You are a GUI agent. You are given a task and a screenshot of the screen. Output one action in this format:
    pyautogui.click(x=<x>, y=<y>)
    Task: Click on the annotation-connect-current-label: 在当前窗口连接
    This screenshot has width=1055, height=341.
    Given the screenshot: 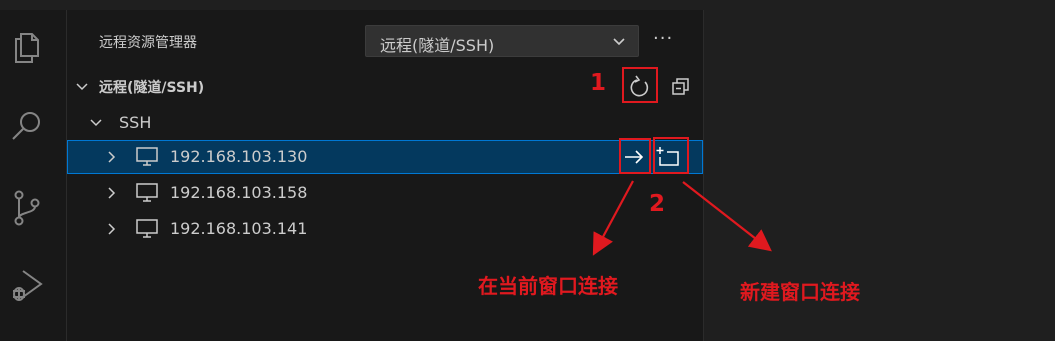 What is the action you would take?
    pyautogui.click(x=548, y=286)
    